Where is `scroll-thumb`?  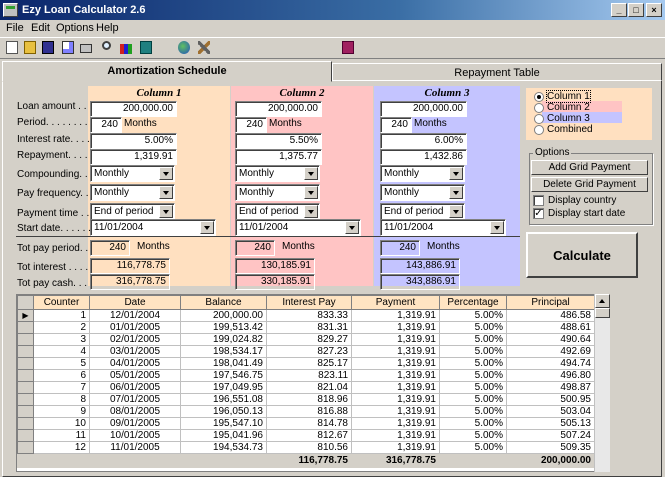
scroll-thumb is located at coordinates (602, 313).